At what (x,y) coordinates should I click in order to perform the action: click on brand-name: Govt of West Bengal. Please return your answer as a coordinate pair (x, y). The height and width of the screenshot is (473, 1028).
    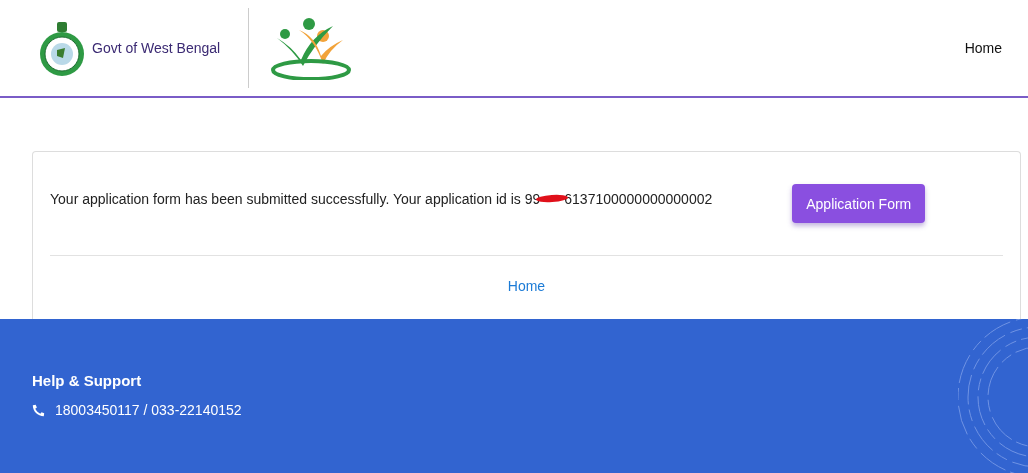
    Looking at the image, I should click on (156, 48).